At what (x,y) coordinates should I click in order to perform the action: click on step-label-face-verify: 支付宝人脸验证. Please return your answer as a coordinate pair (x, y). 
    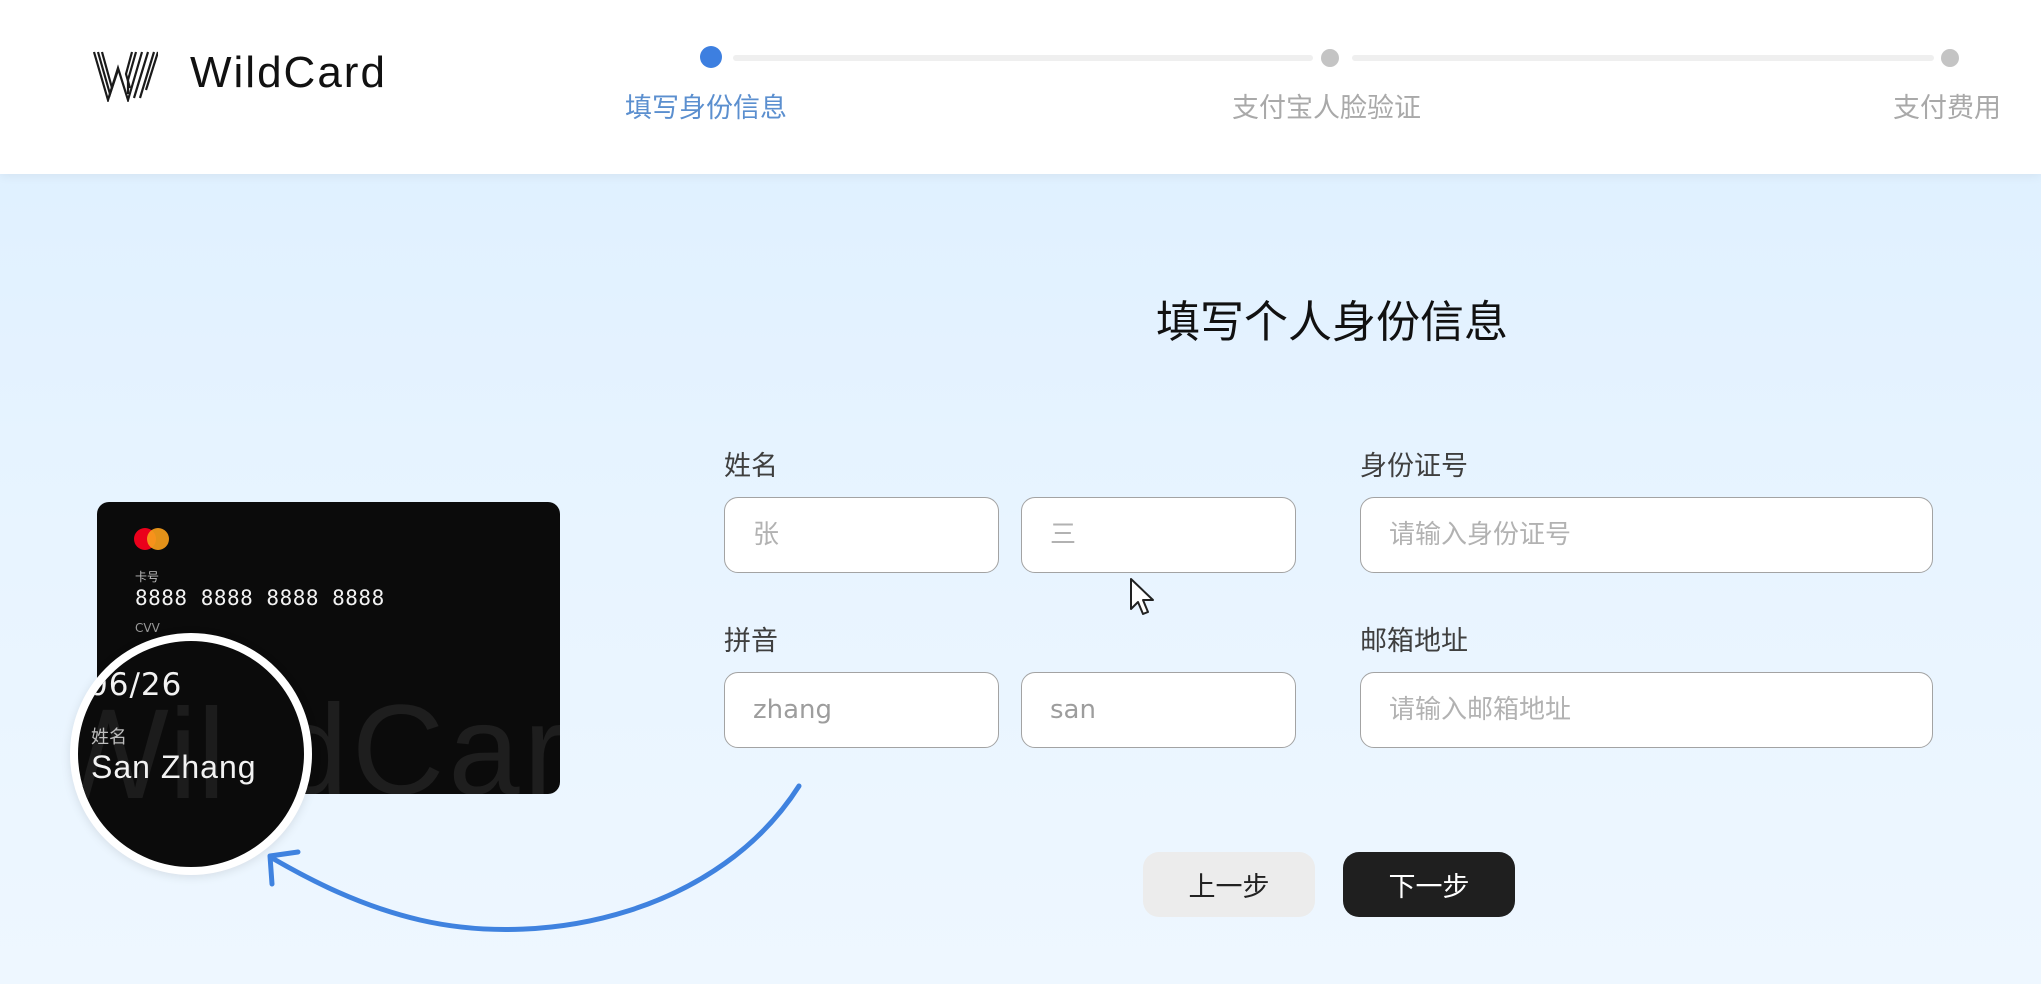
    Looking at the image, I should click on (1326, 105).